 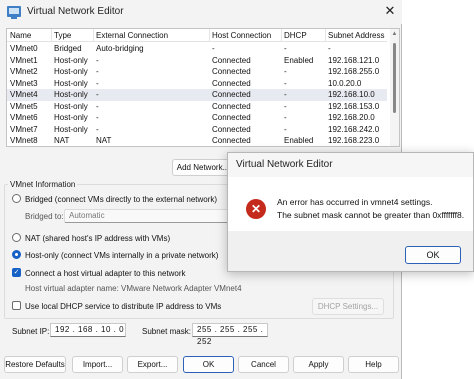 I want to click on column-header-dhcp: DHCP, so click(x=295, y=35).